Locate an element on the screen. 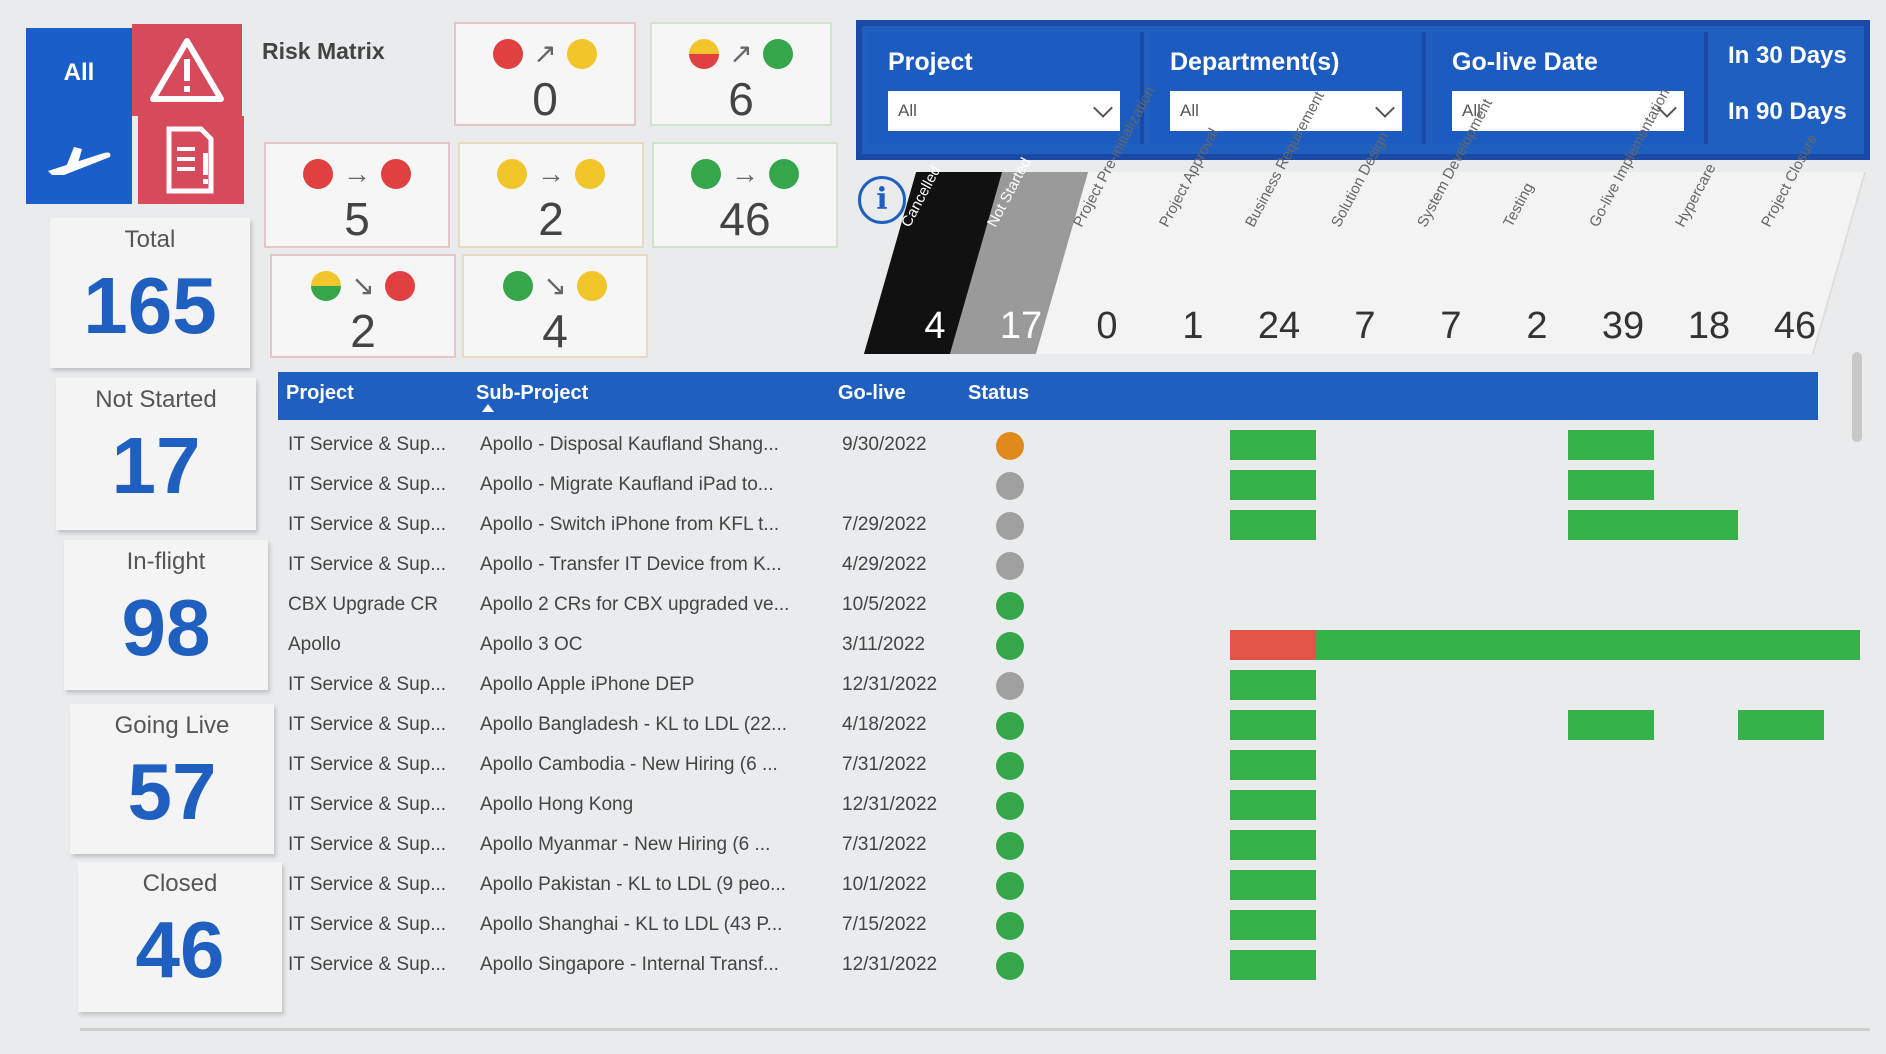 The width and height of the screenshot is (1886, 1054). risk-nav-button is located at coordinates (187, 70).